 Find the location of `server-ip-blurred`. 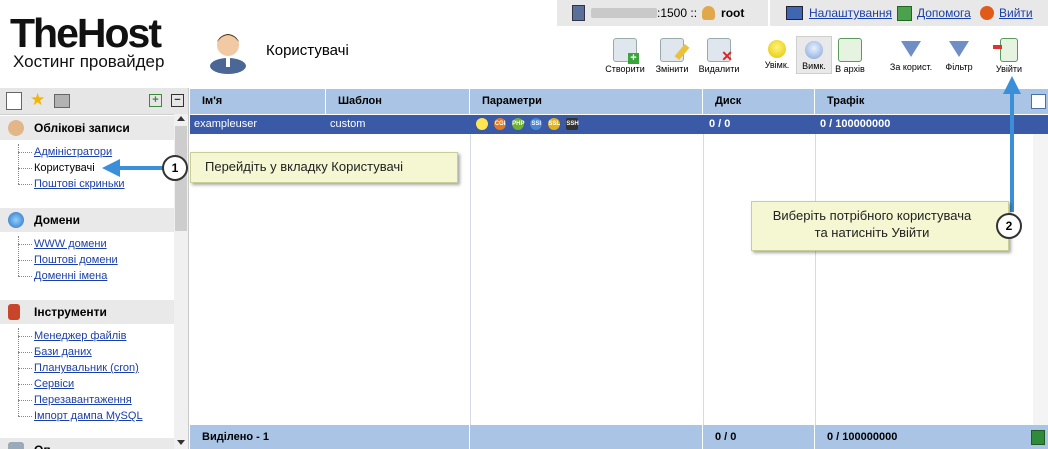

server-ip-blurred is located at coordinates (624, 13).